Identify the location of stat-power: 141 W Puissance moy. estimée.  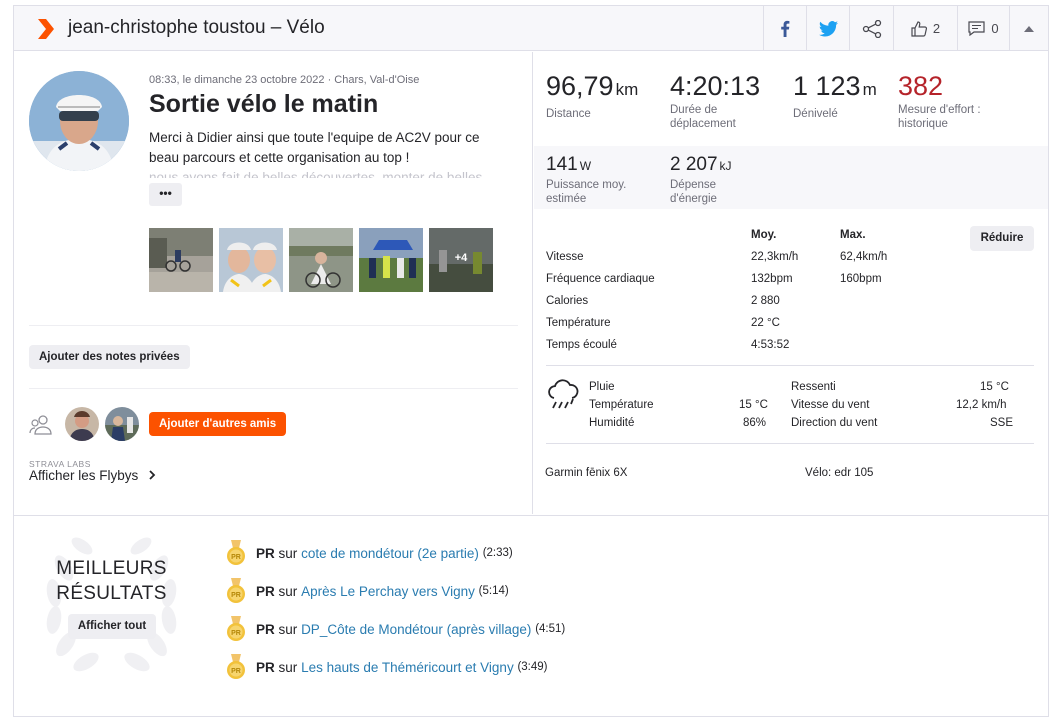
(586, 180).